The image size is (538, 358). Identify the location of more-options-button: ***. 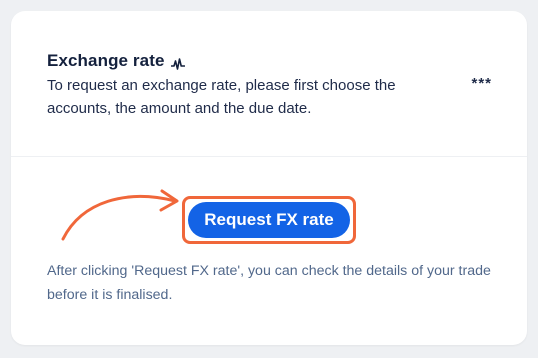
(481, 83).